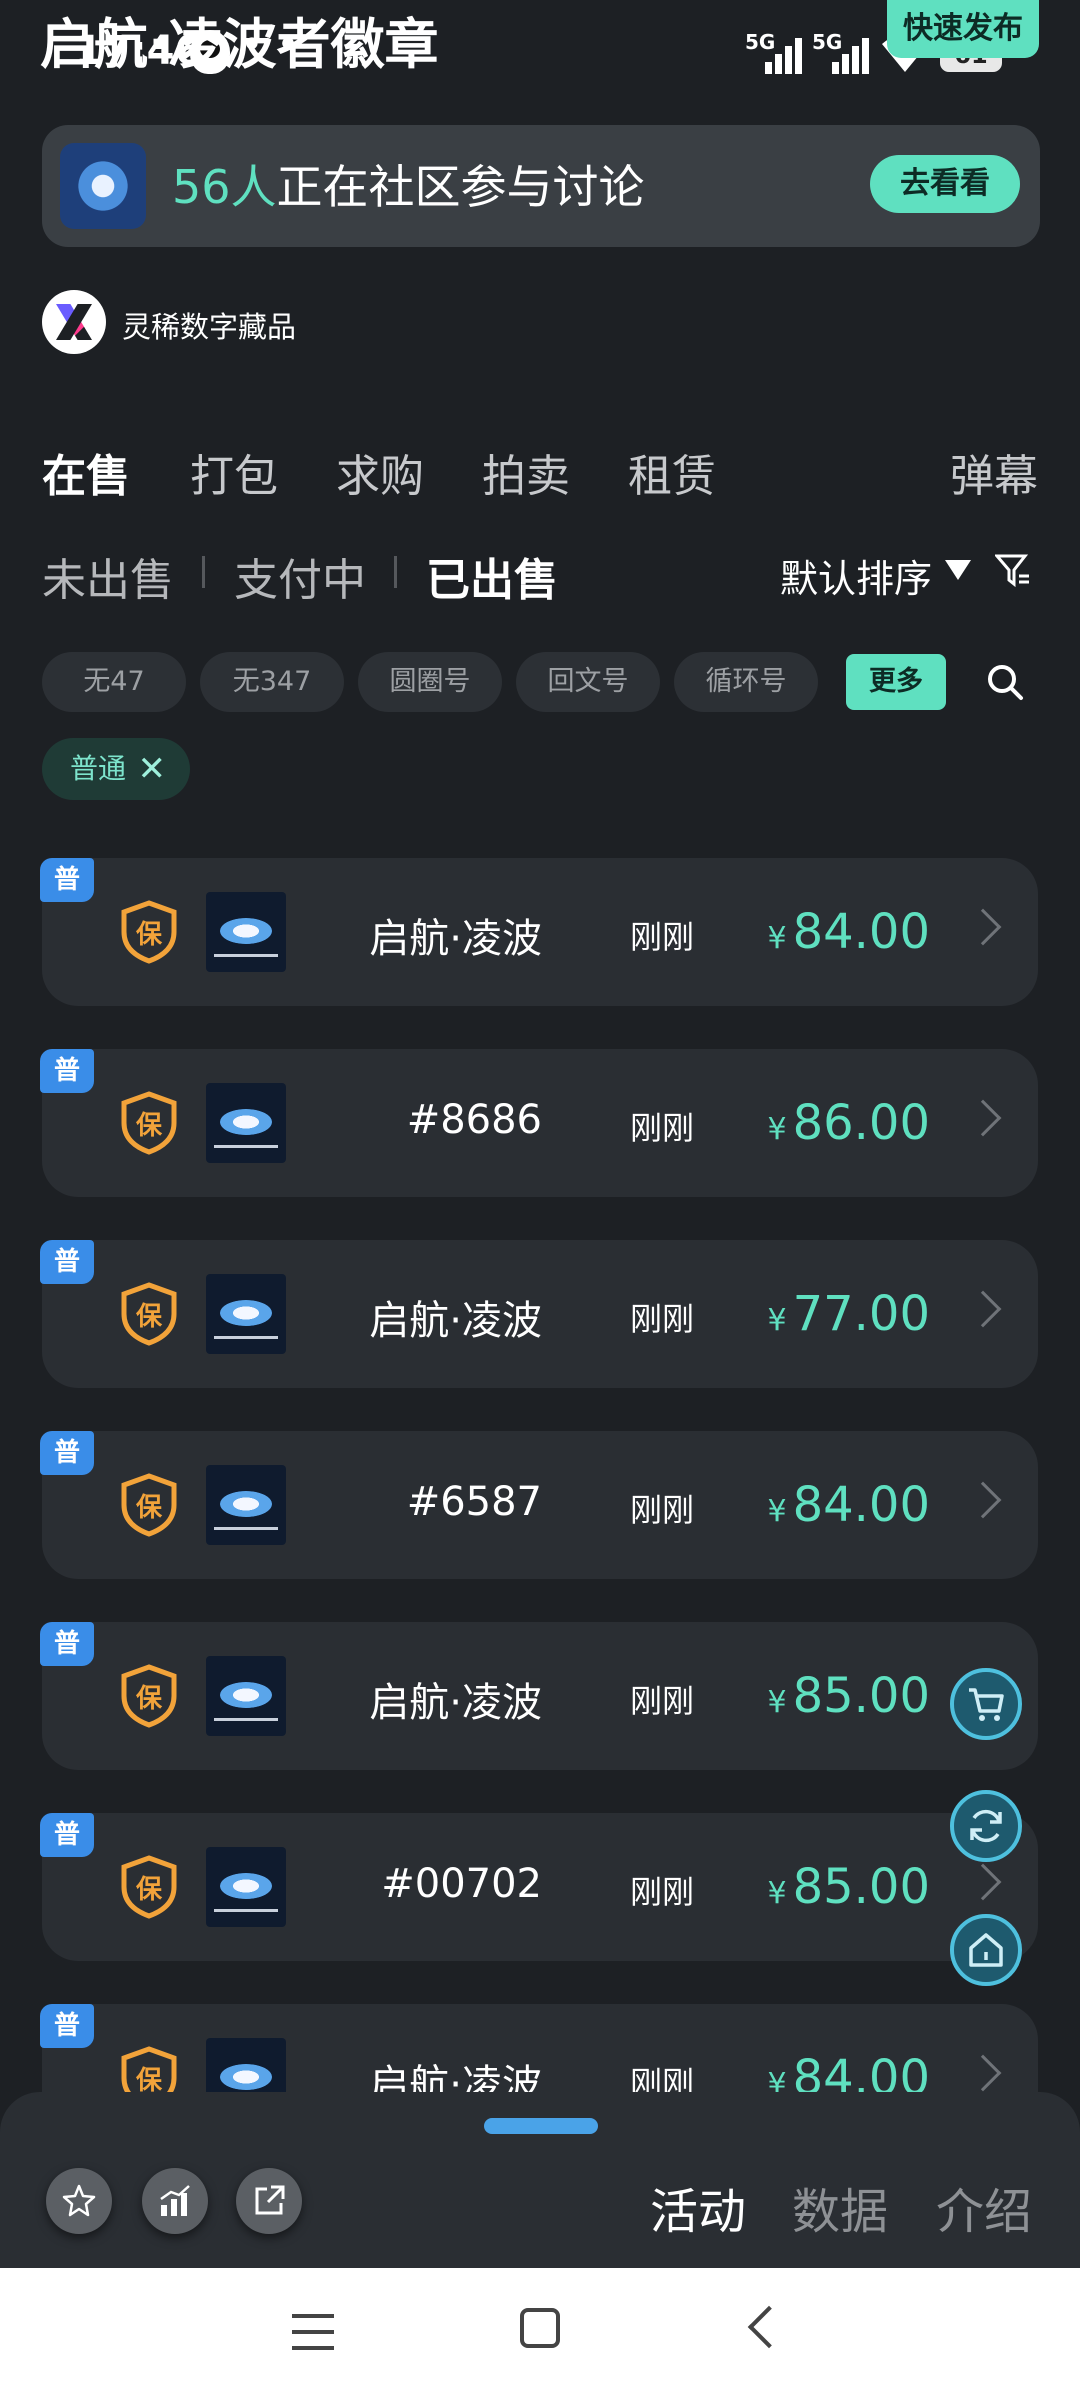 The height and width of the screenshot is (2400, 1080). What do you see at coordinates (896, 682) in the screenshot?
I see `more-filters-button: 更多` at bounding box center [896, 682].